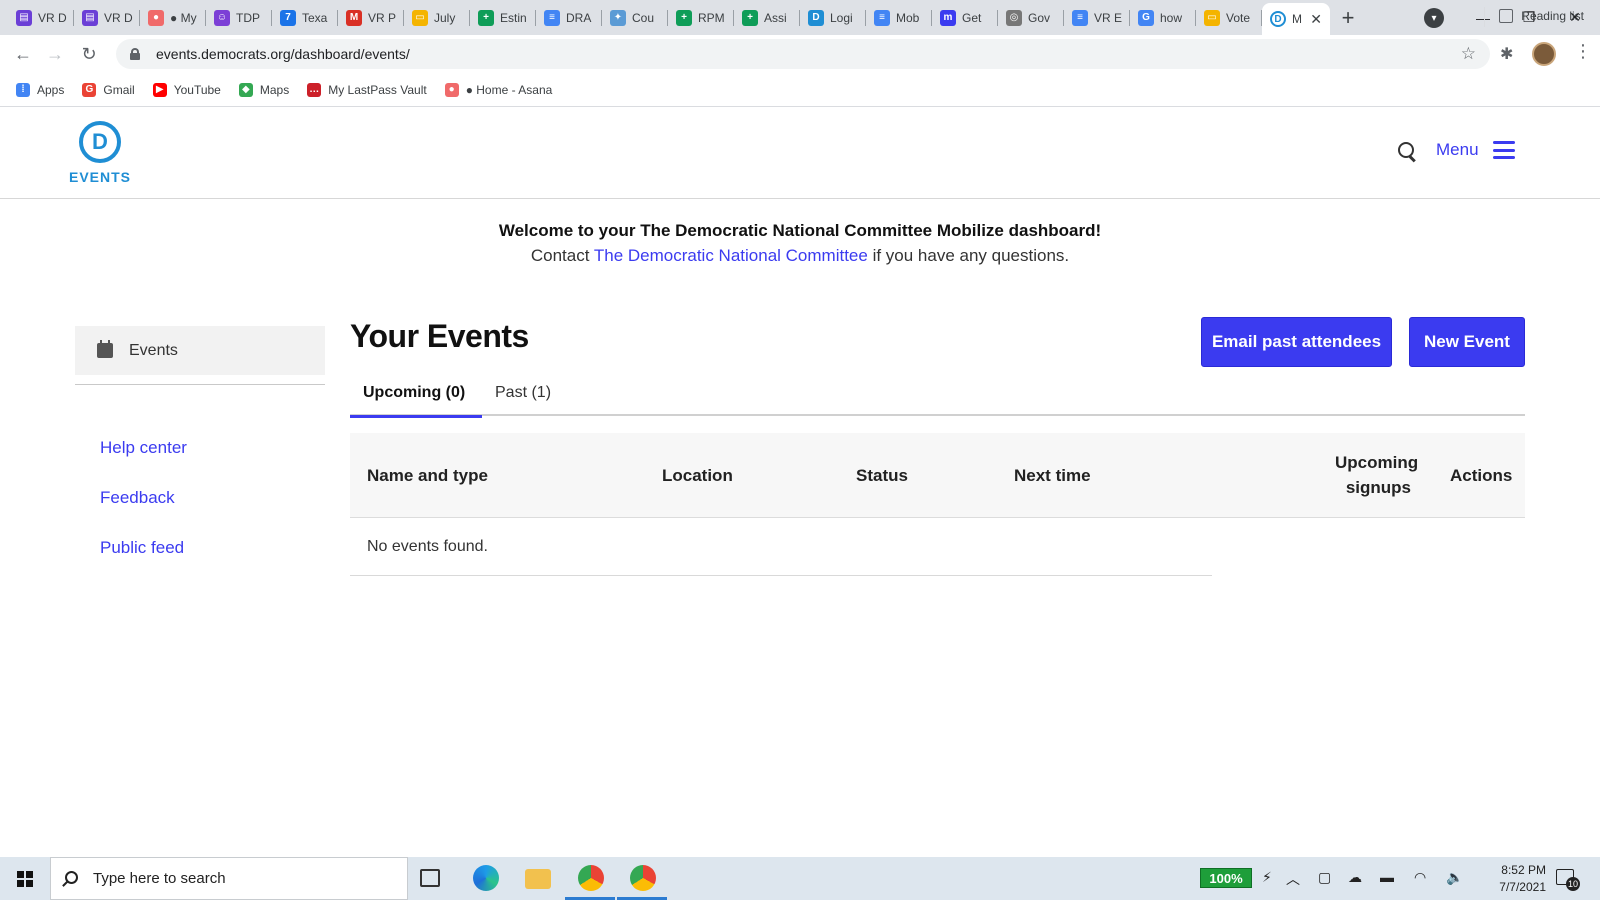  I want to click on tab-search-icon: ▾, so click(1434, 18).